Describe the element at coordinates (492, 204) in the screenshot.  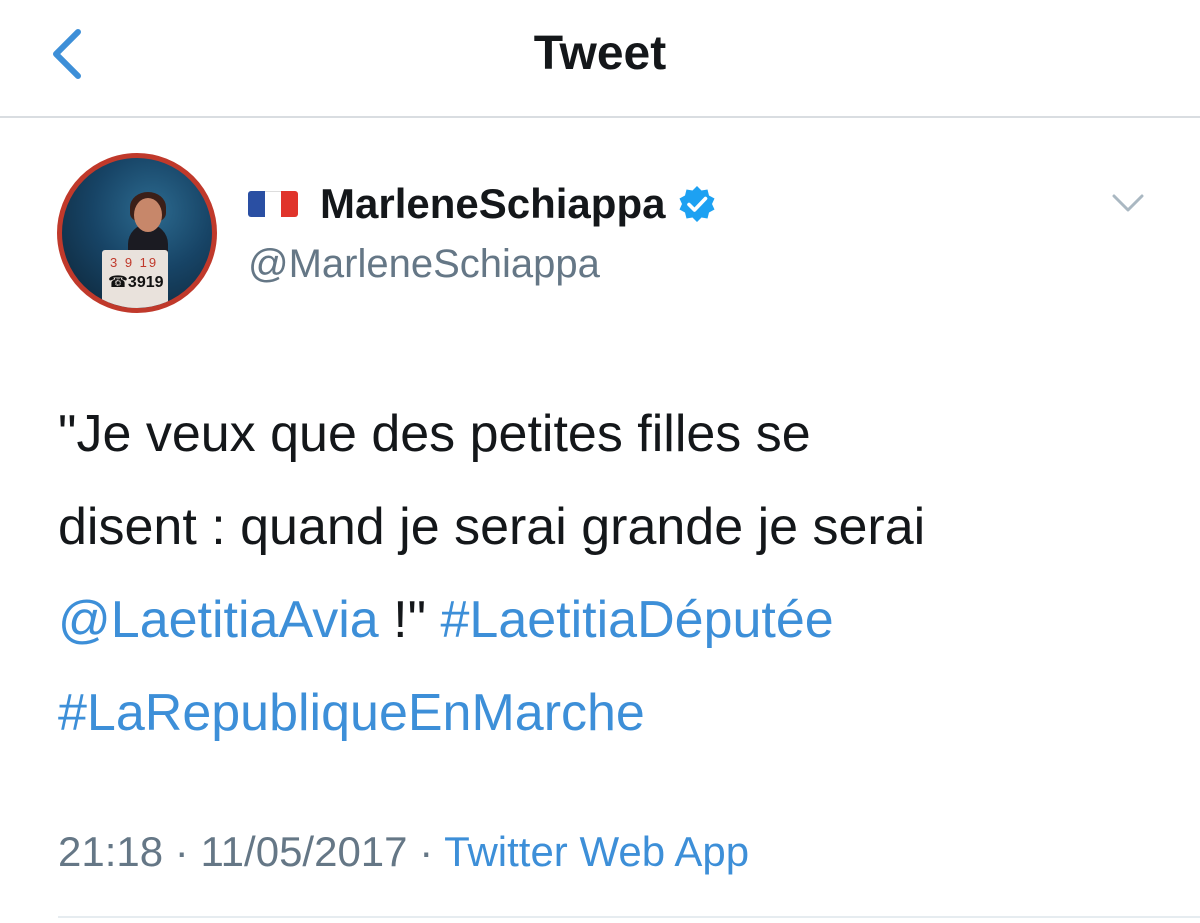
I see `author-display-name: MarleneSchiappa` at that location.